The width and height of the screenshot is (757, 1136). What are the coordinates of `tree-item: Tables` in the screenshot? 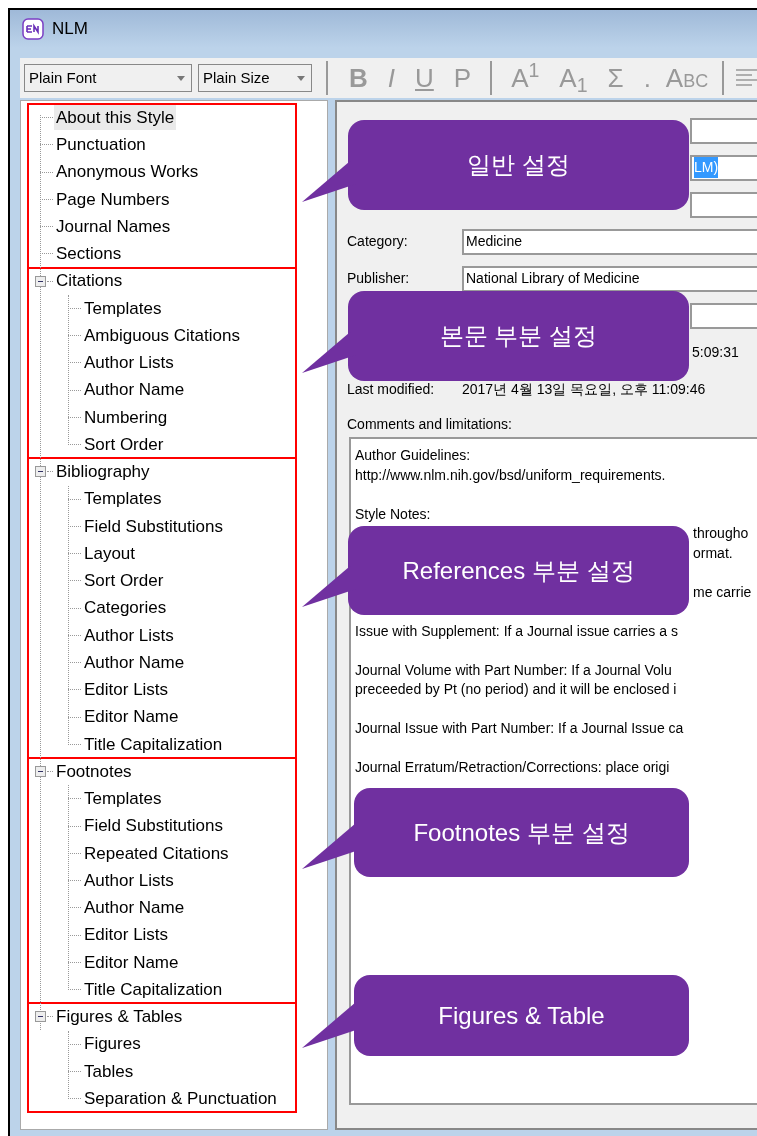 It's located at (109, 1071).